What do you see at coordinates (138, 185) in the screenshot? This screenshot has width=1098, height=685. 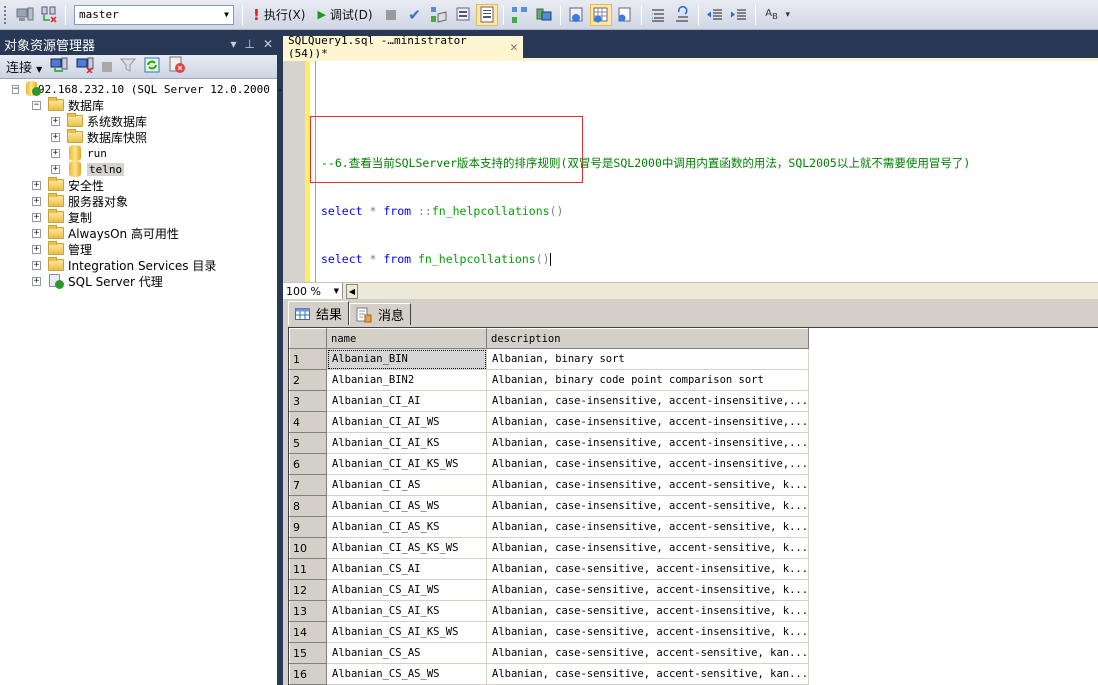 I see `tree-node-security: + 安全性` at bounding box center [138, 185].